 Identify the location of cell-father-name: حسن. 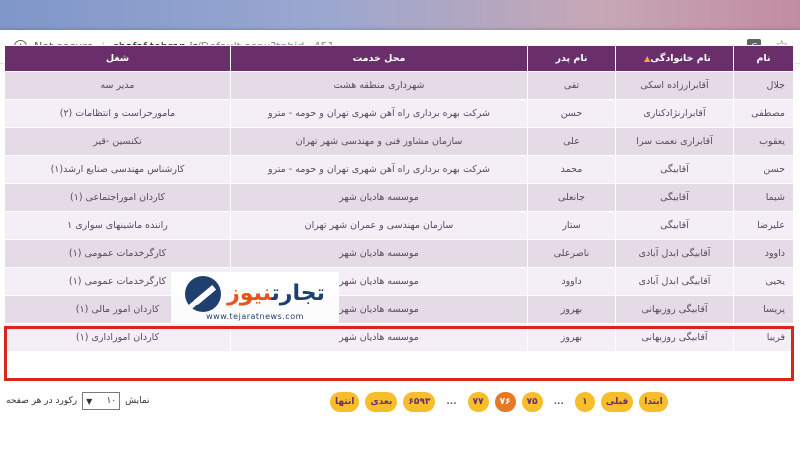
(571, 113).